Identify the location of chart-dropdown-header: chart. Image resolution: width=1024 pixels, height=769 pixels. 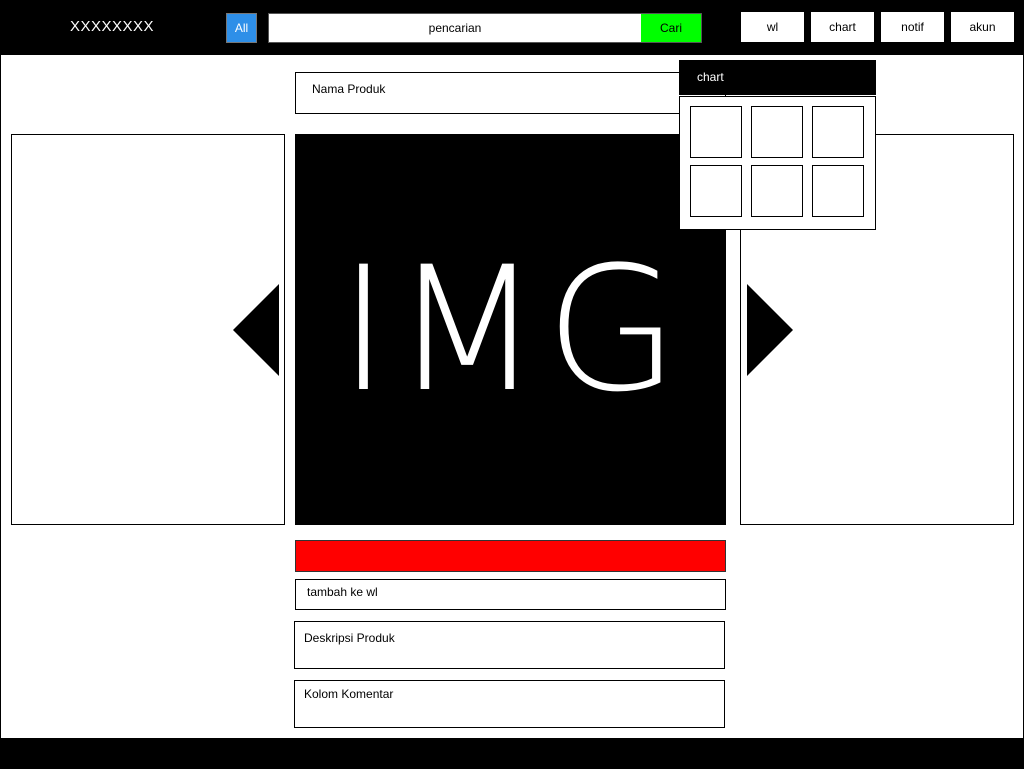
(777, 77).